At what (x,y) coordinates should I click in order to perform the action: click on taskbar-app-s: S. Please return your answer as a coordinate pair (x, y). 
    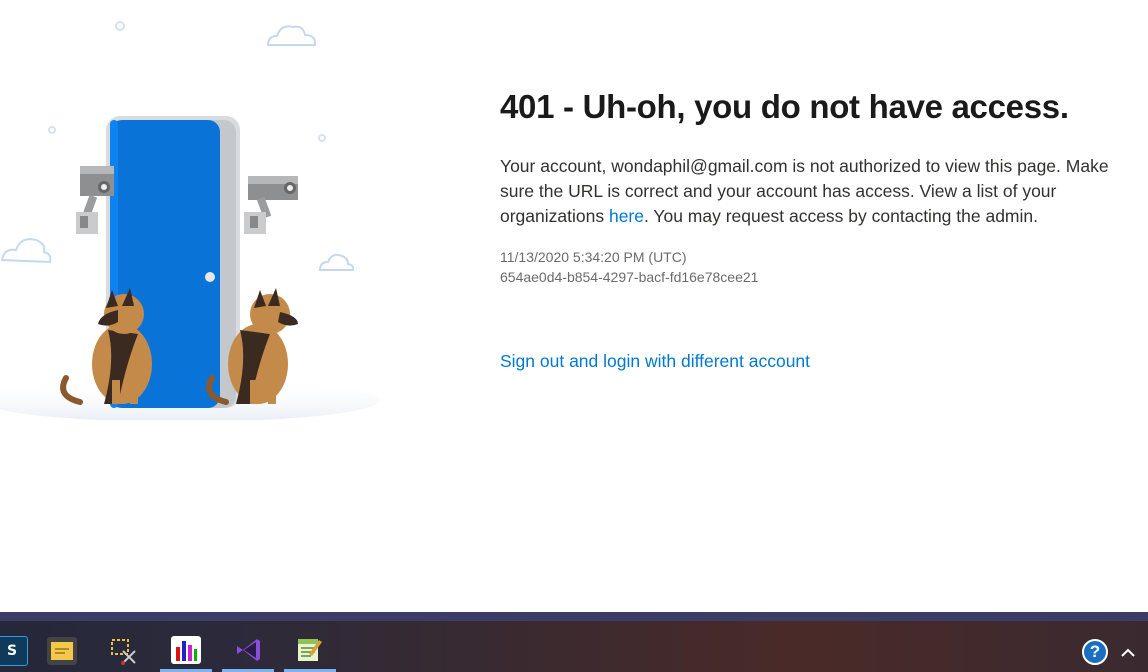
    Looking at the image, I should click on (19, 651).